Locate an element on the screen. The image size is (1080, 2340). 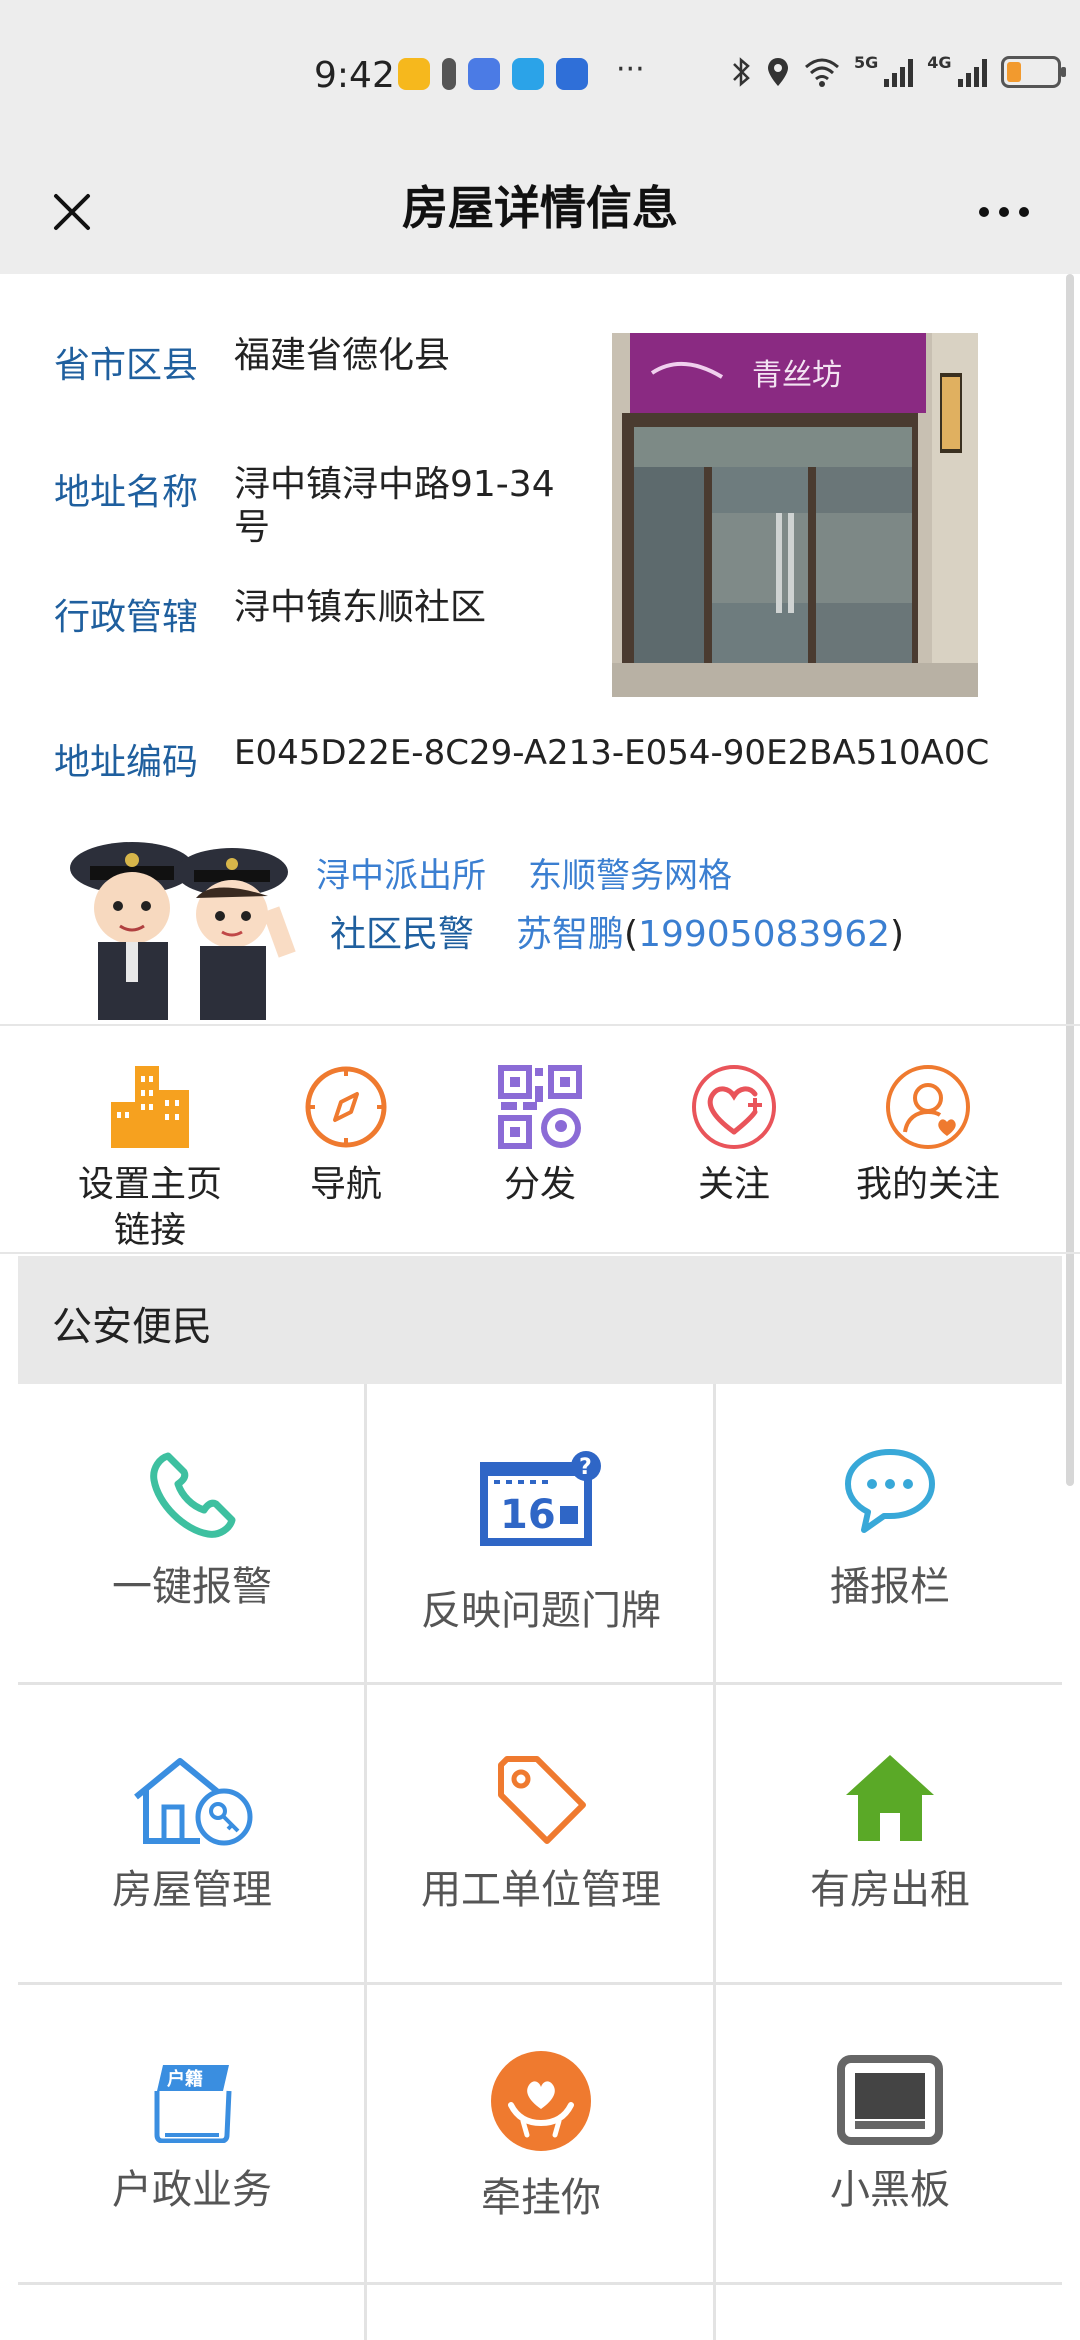
qrcode-icon is located at coordinates (540, 1107).